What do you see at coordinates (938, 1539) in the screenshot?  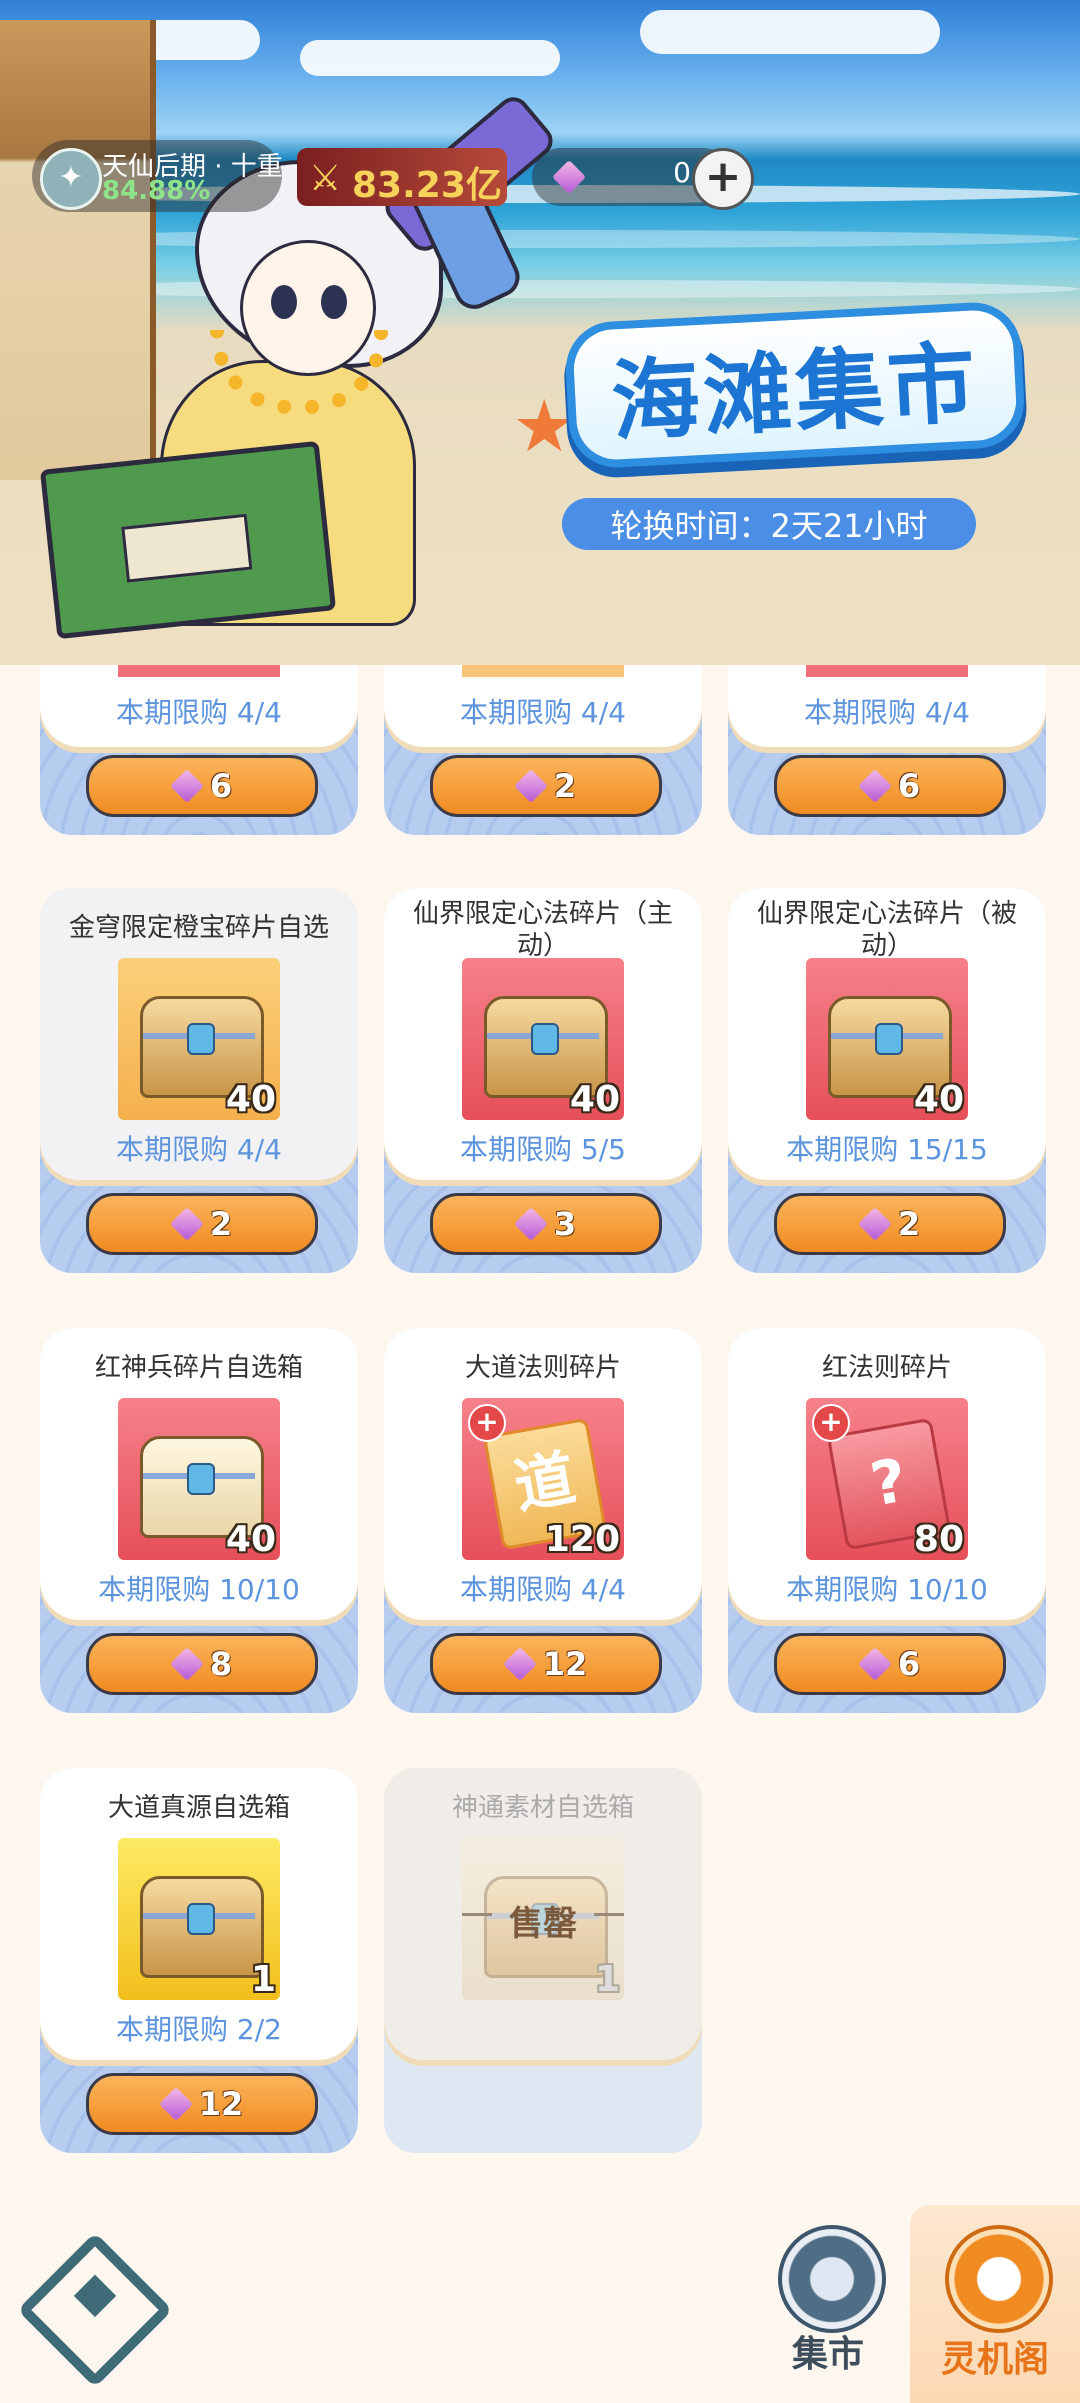 I see `item-quantity: 80` at bounding box center [938, 1539].